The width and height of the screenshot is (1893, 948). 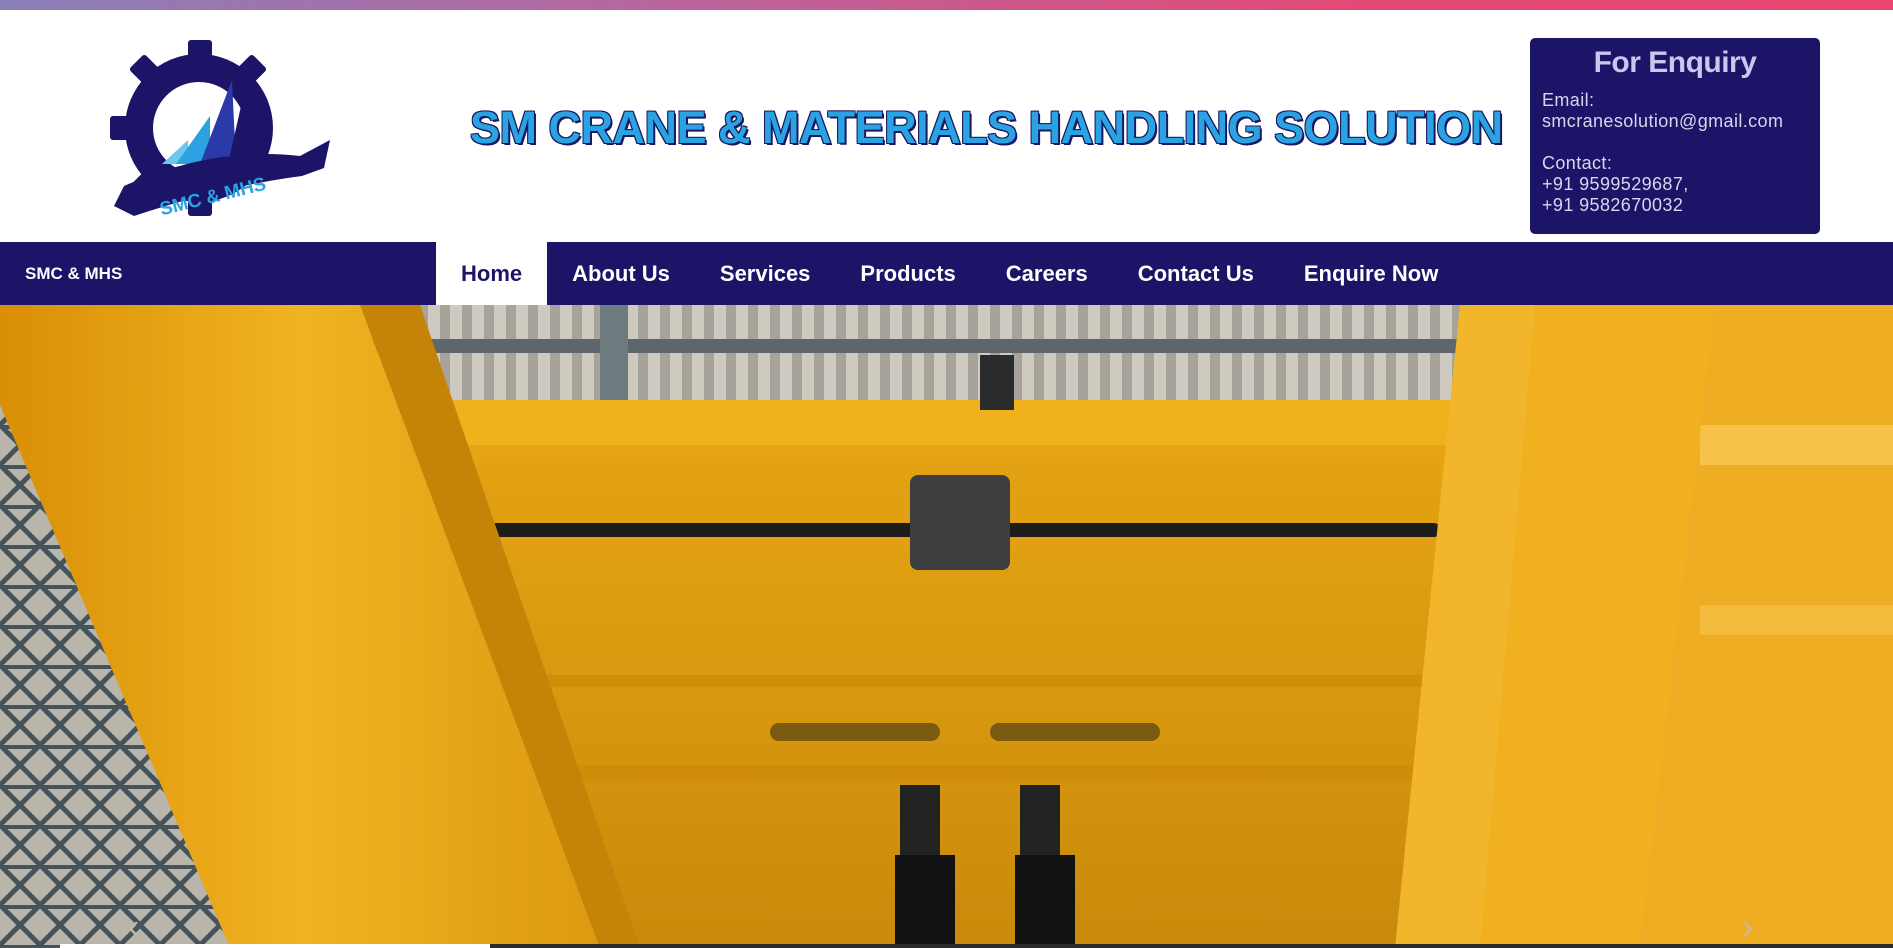 What do you see at coordinates (1757, 929) in the screenshot?
I see `carousel-next-button: ›` at bounding box center [1757, 929].